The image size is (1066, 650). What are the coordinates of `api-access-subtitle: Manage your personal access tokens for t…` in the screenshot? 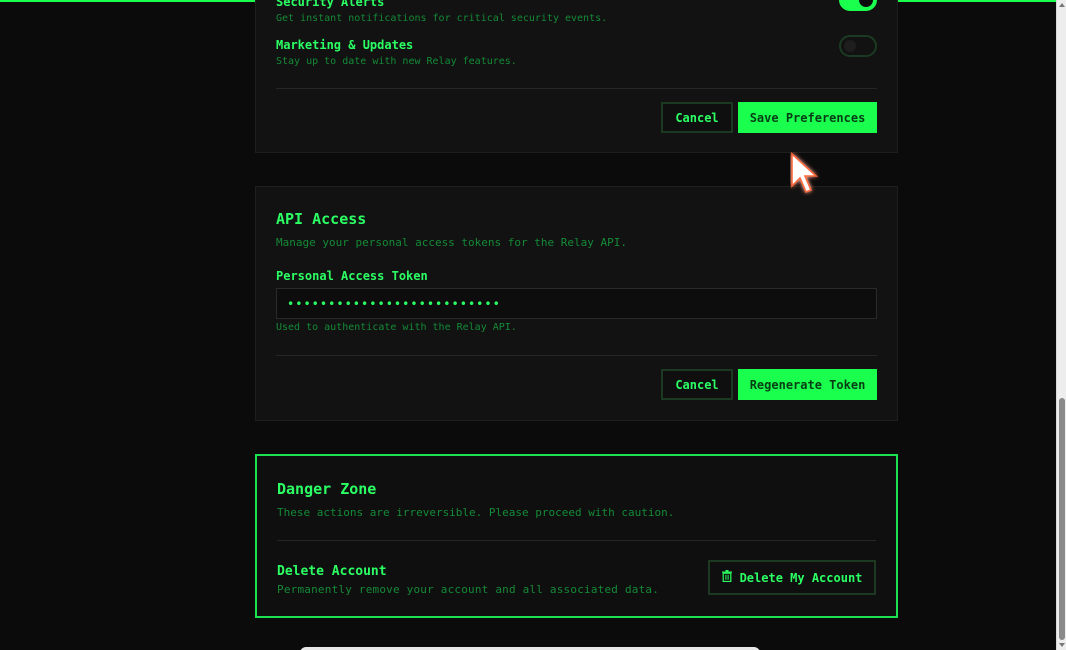 It's located at (451, 242).